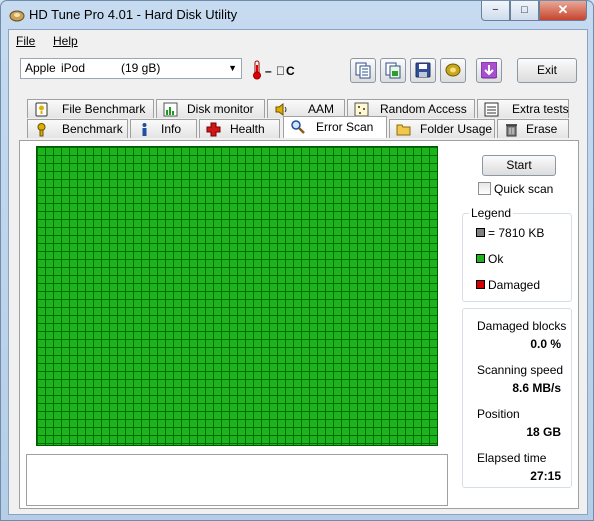 The image size is (594, 521). What do you see at coordinates (514, 285) in the screenshot?
I see `legend-damaged-text: Damaged` at bounding box center [514, 285].